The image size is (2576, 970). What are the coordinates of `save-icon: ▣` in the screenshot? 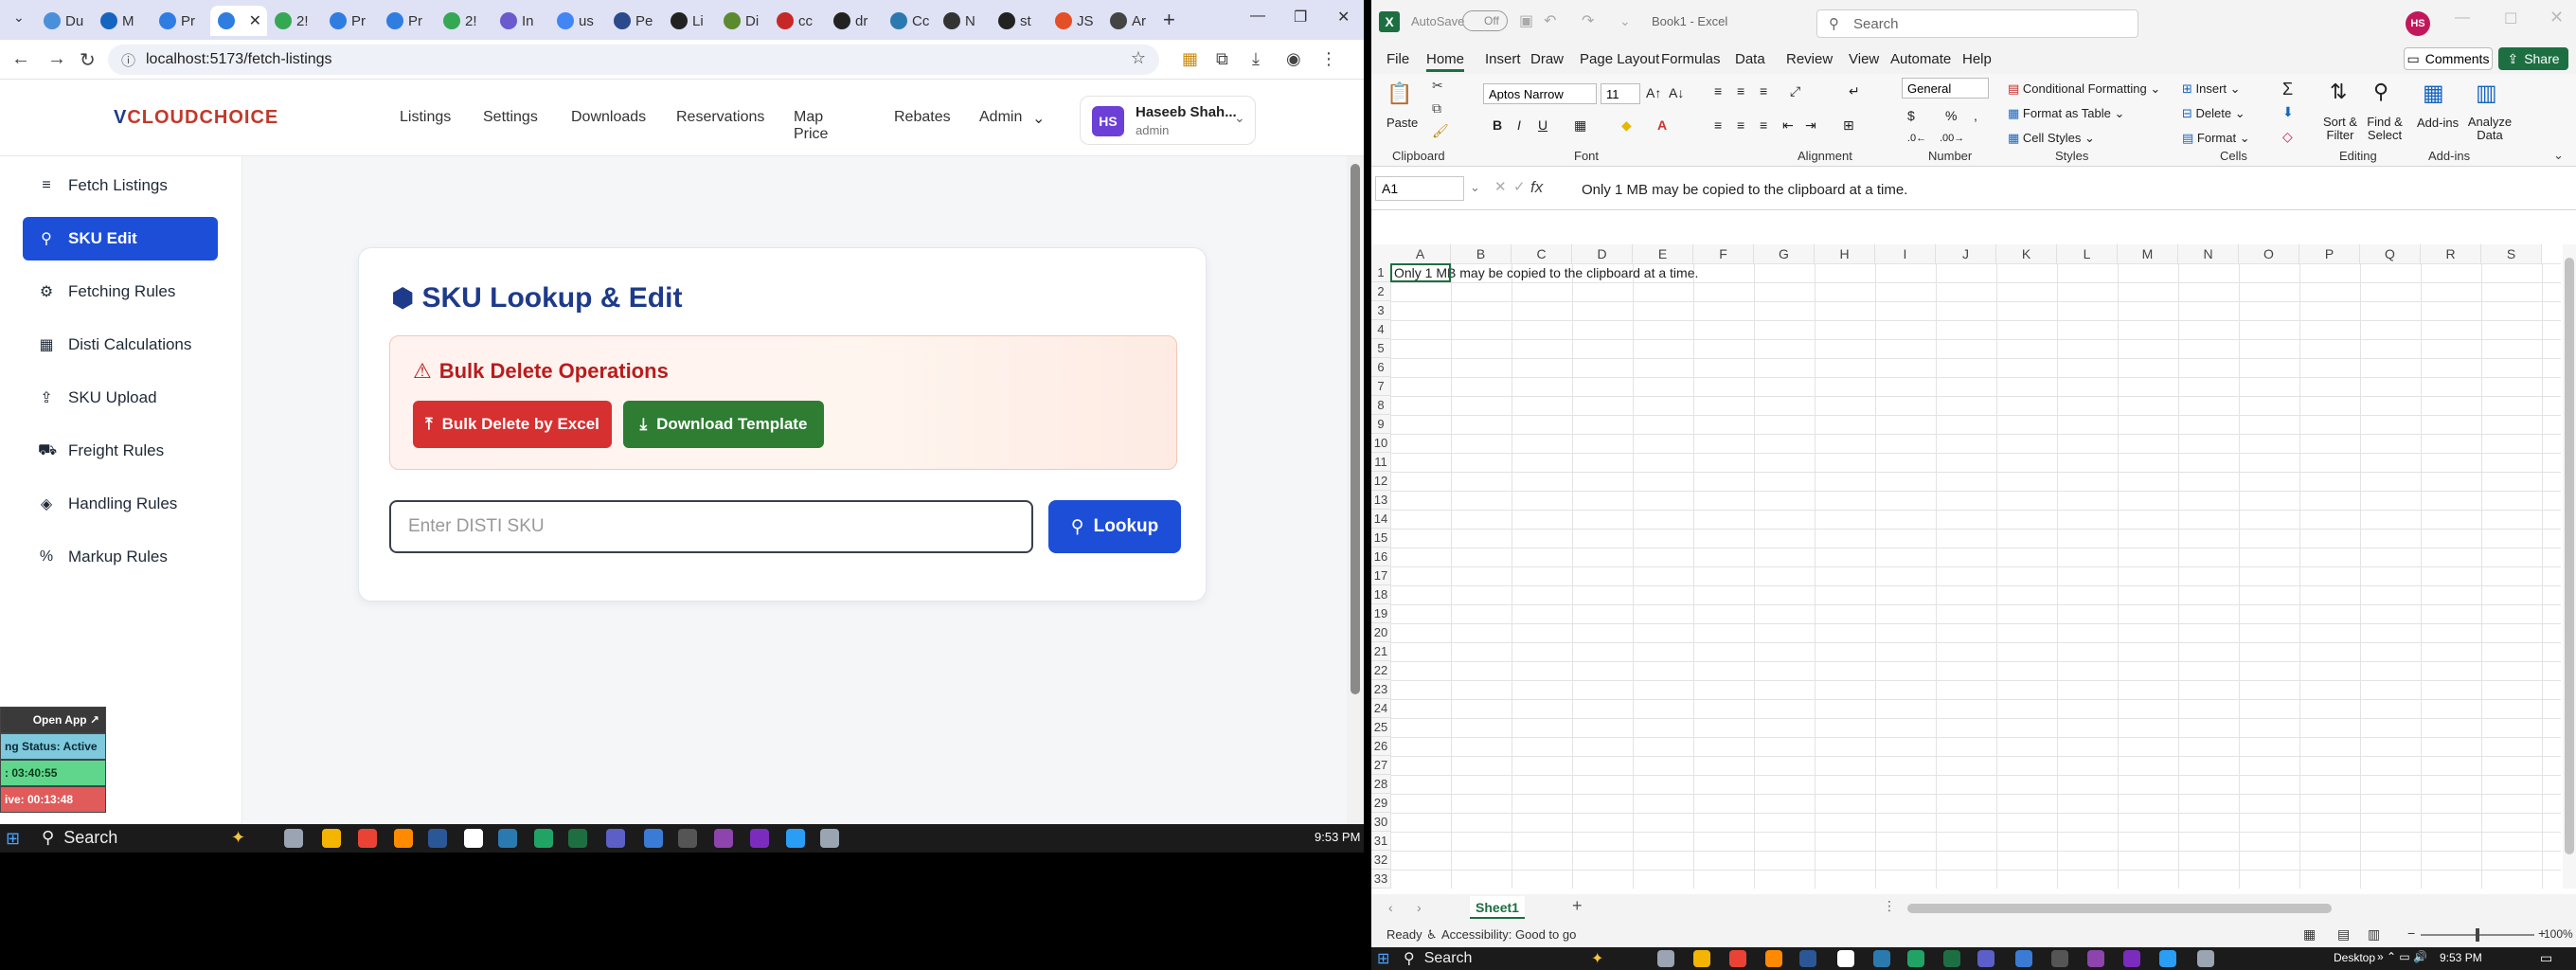 It's located at (1526, 20).